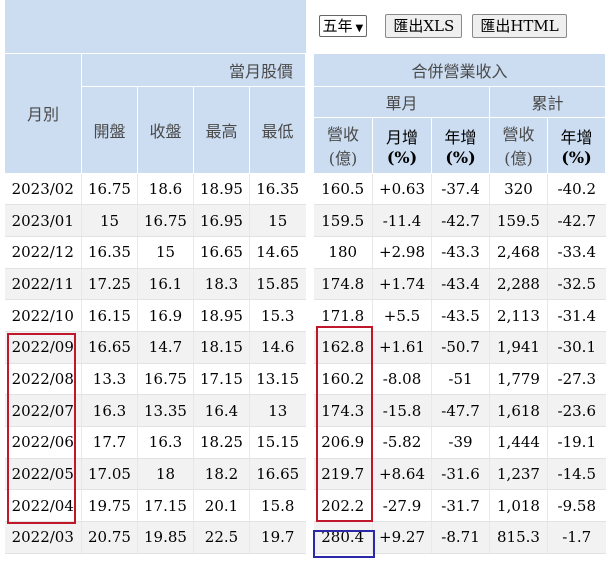 The image size is (613, 568). What do you see at coordinates (43, 113) in the screenshot?
I see `month-column-header: 月別` at bounding box center [43, 113].